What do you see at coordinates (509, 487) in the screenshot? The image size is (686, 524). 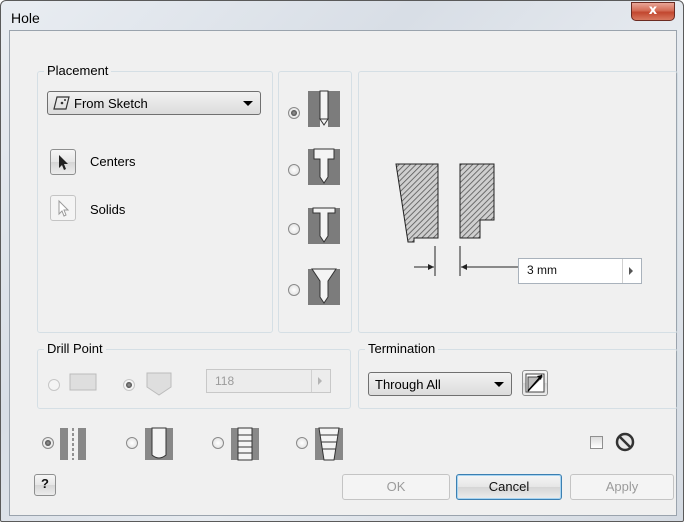 I see `cancel-button: Cancel` at bounding box center [509, 487].